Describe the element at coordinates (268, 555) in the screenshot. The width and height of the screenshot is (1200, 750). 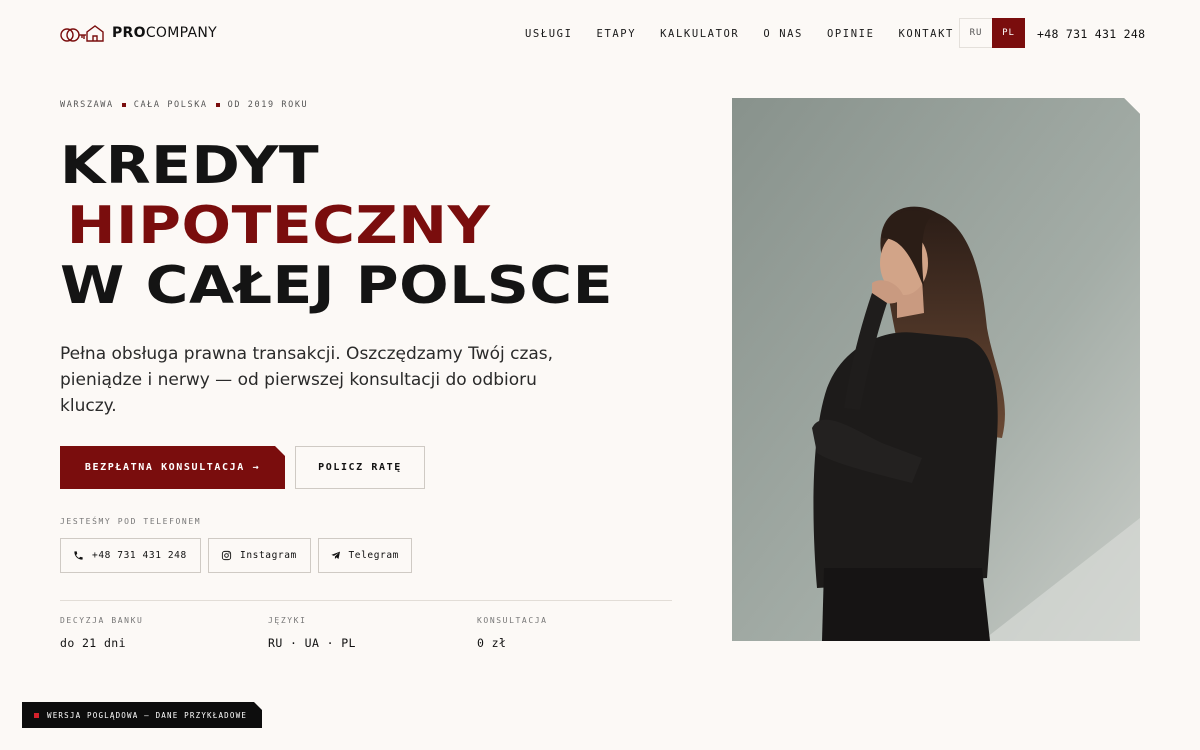
I see `instagram-contact-label: Instagram` at that location.